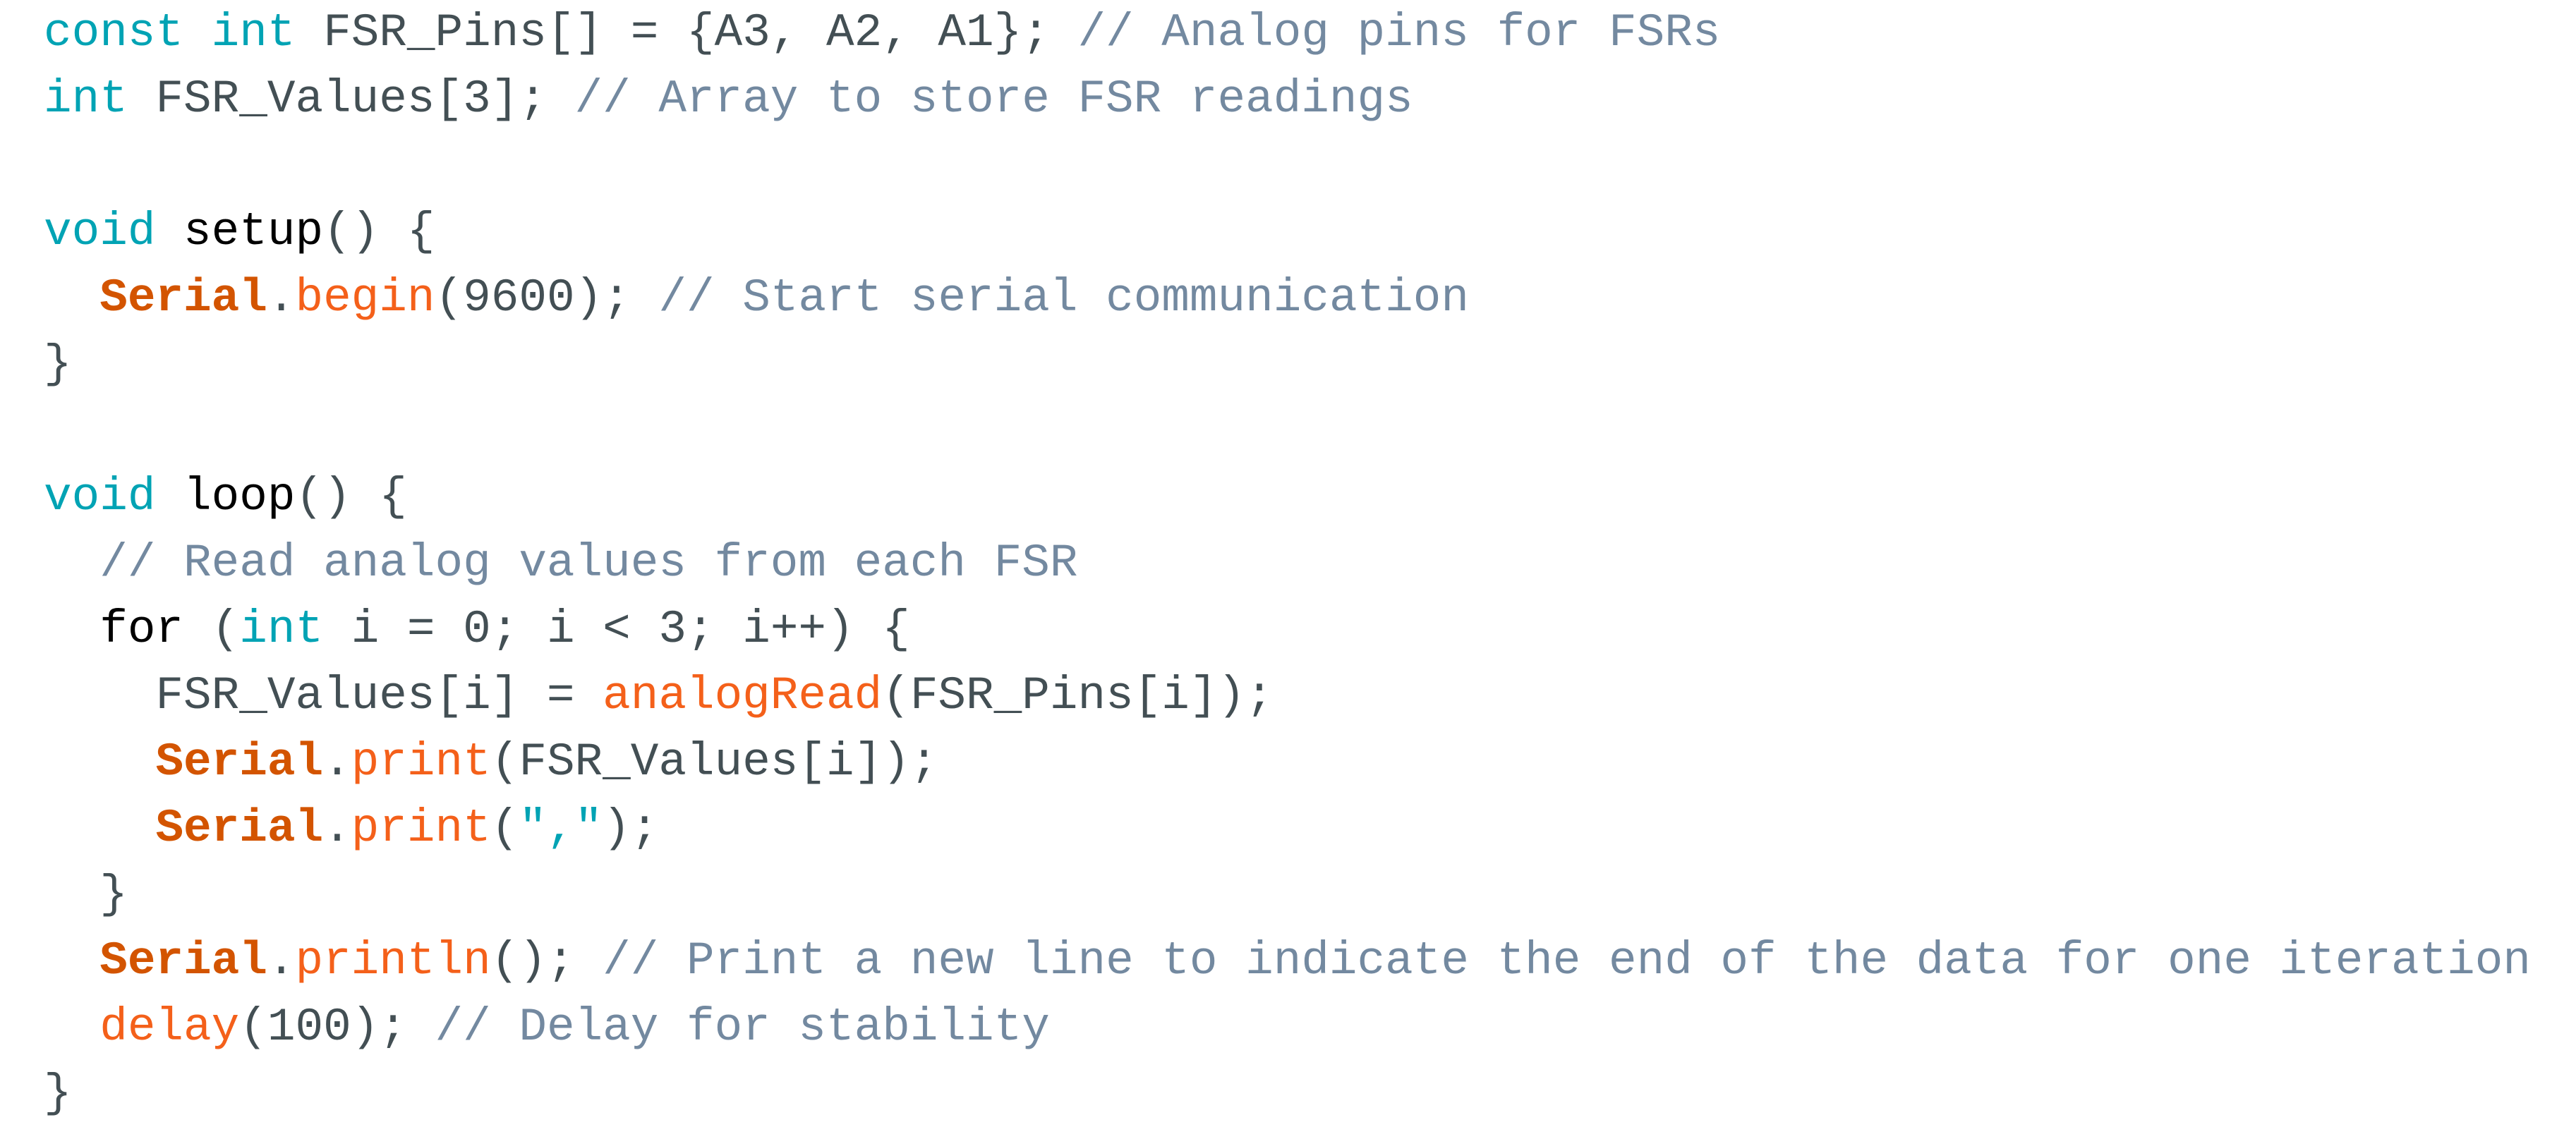 Image resolution: width=2576 pixels, height=1139 pixels. I want to click on code-token-comment: // Delay for stability, so click(742, 1027).